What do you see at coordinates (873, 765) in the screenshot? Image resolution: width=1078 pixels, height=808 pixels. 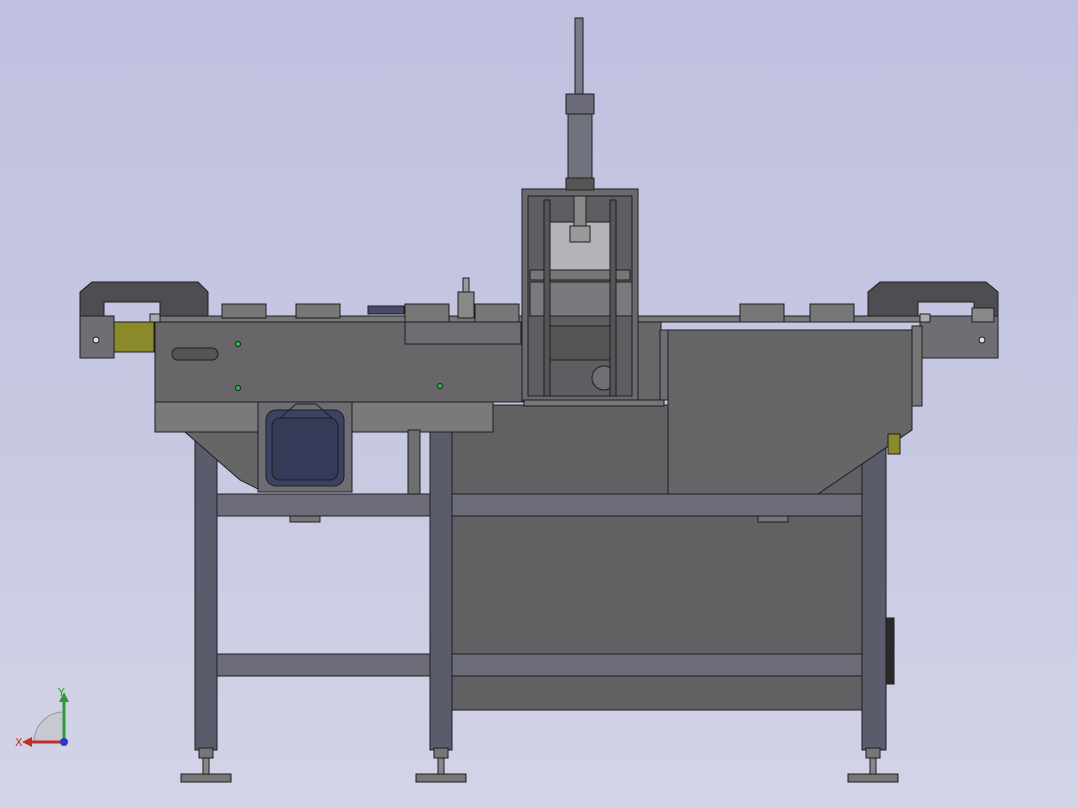 I see `leveling-foot-right` at bounding box center [873, 765].